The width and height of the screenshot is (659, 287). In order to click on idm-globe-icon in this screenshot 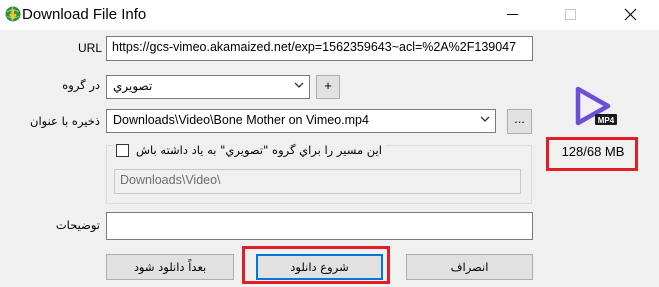, I will do `click(13, 14)`.